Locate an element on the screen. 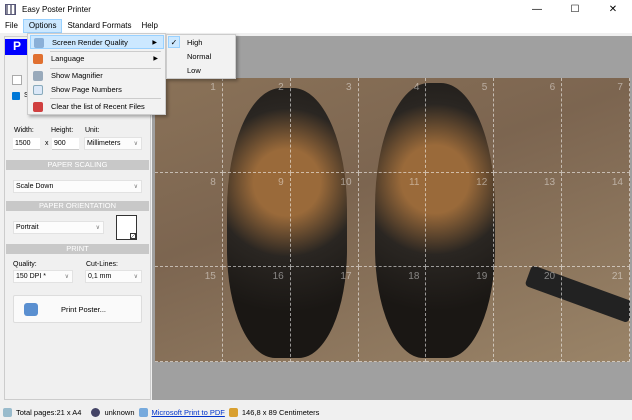  page-cell: 17 is located at coordinates (324, 314).